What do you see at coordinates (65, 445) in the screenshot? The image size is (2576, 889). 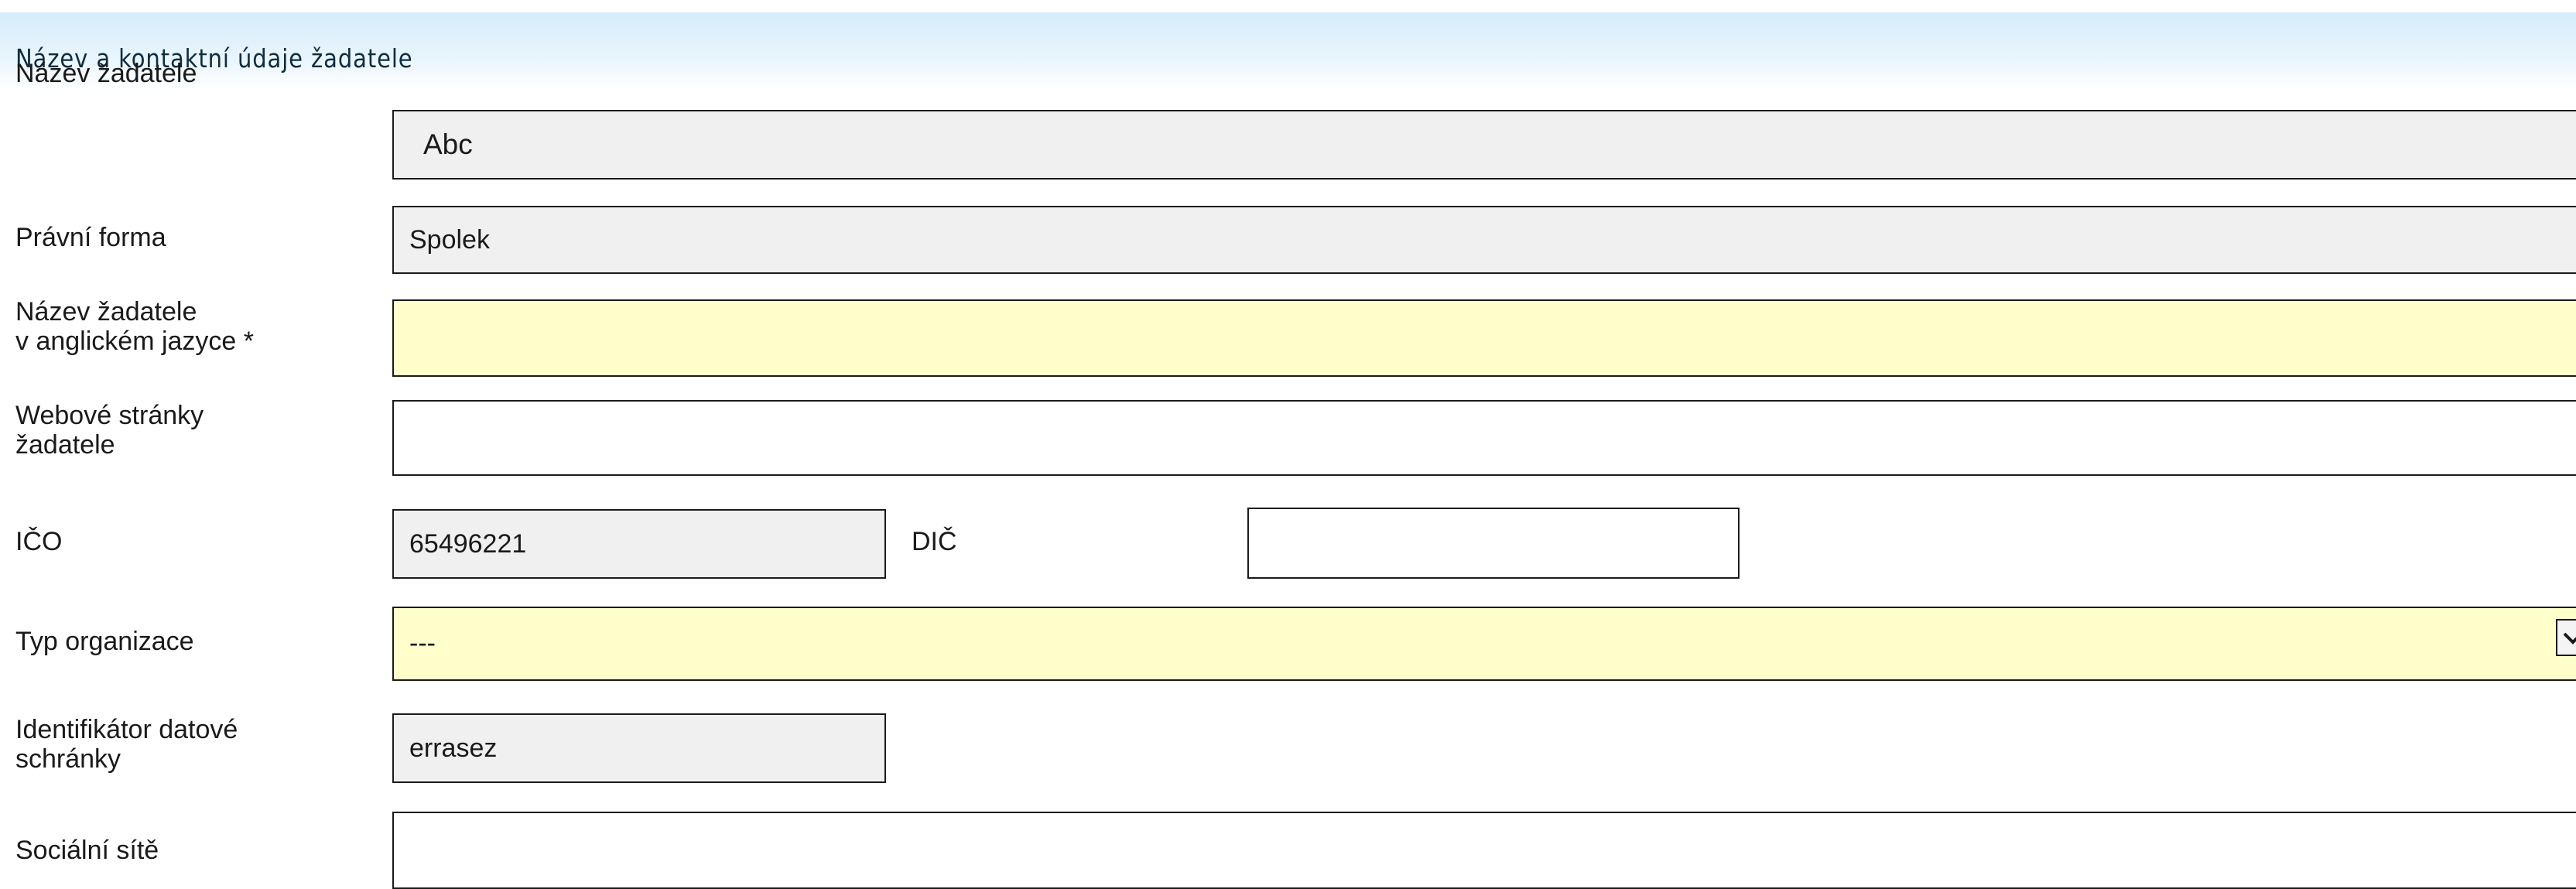 I see `website-label-line2: žadatele` at bounding box center [65, 445].